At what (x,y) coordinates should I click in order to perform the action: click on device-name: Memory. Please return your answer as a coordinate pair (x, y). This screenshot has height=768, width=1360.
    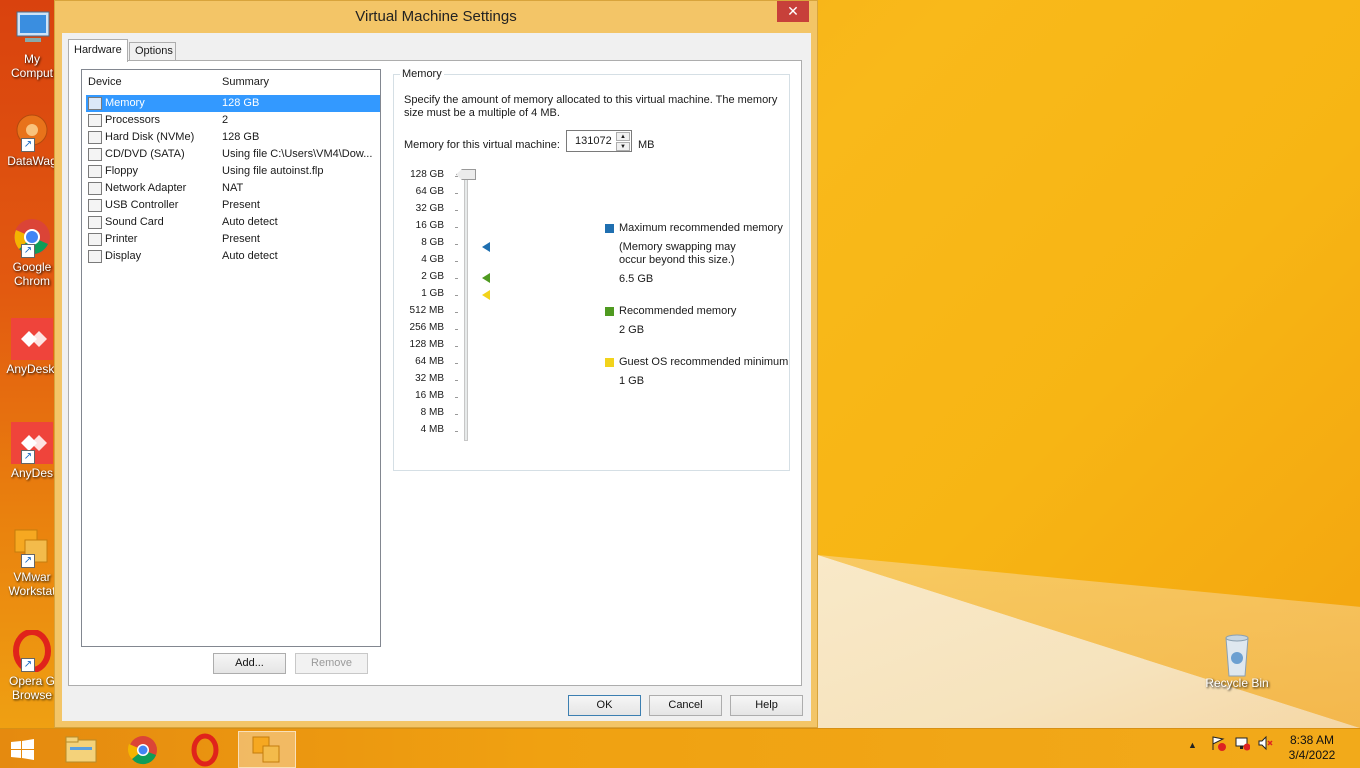
    Looking at the image, I should click on (125, 103).